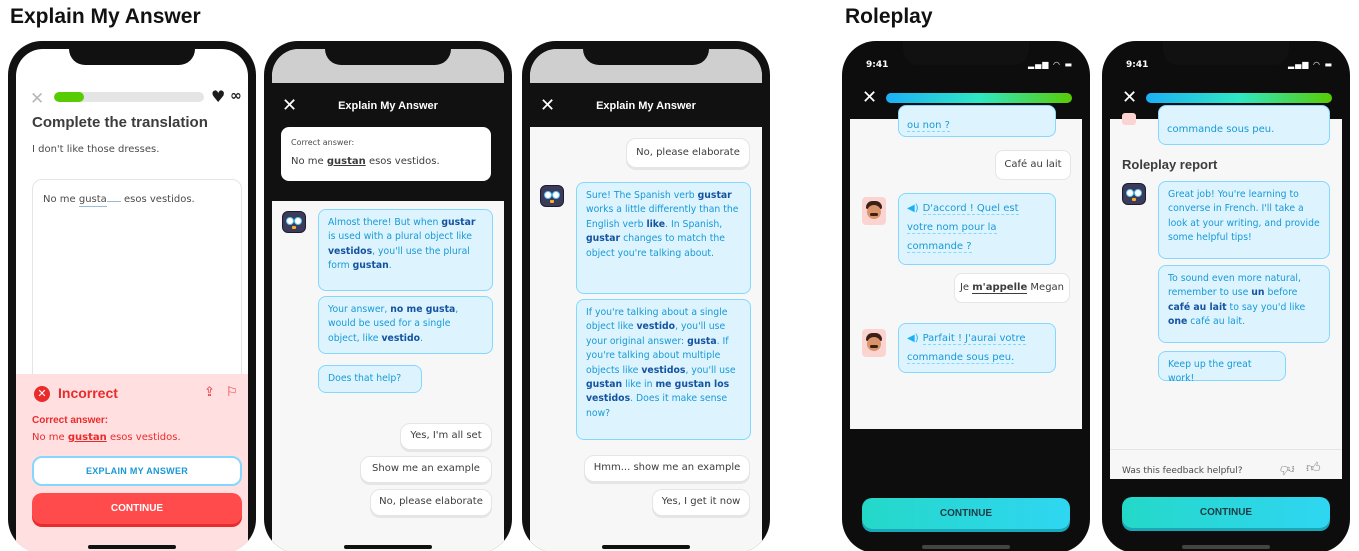 The height and width of the screenshot is (551, 1359). What do you see at coordinates (1226, 449) in the screenshot?
I see `divider` at bounding box center [1226, 449].